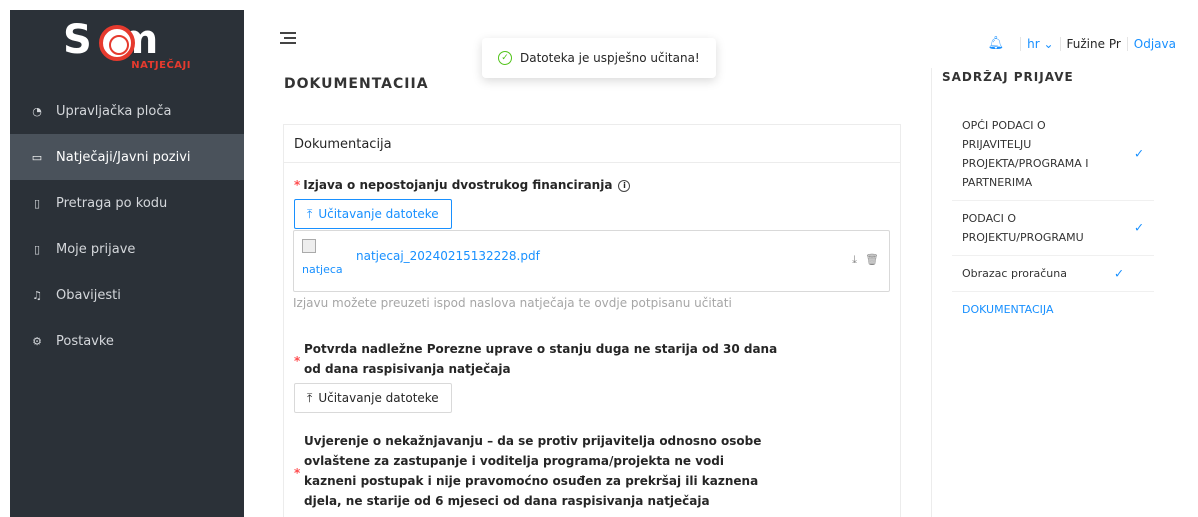 The height and width of the screenshot is (517, 1198). I want to click on user-name: Fužine Pr, so click(1093, 43).